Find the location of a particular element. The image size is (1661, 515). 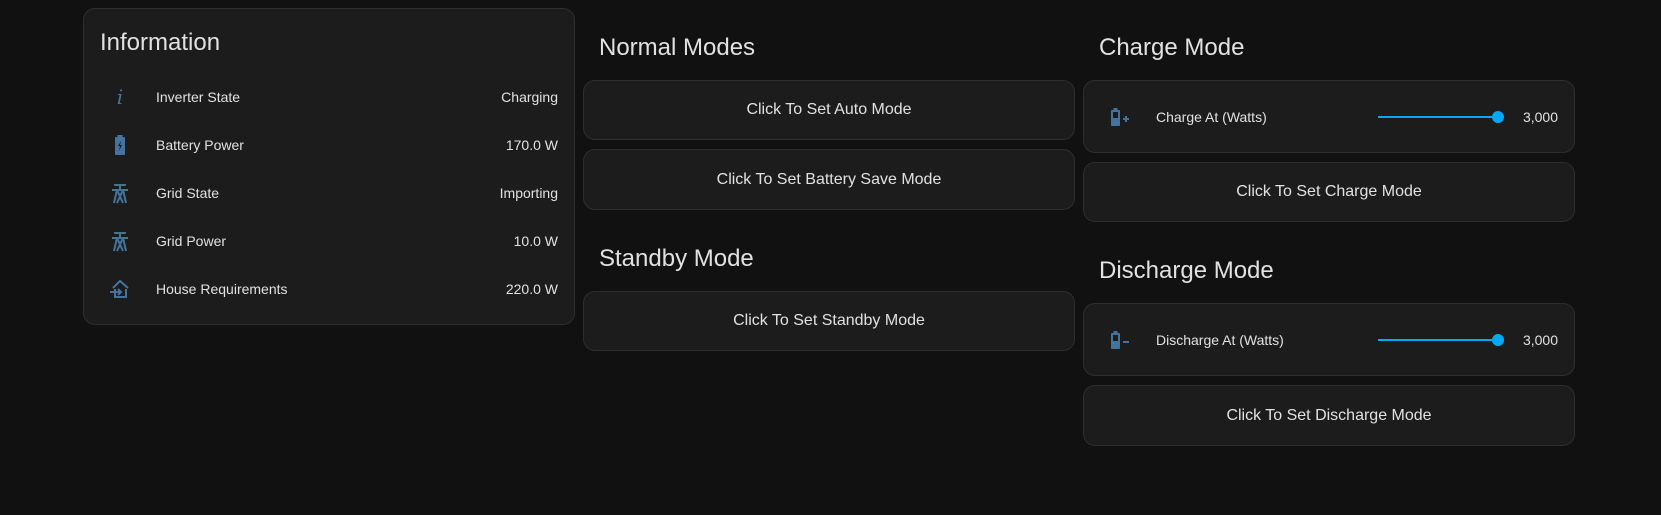

battery-plus-icon is located at coordinates (1120, 117).